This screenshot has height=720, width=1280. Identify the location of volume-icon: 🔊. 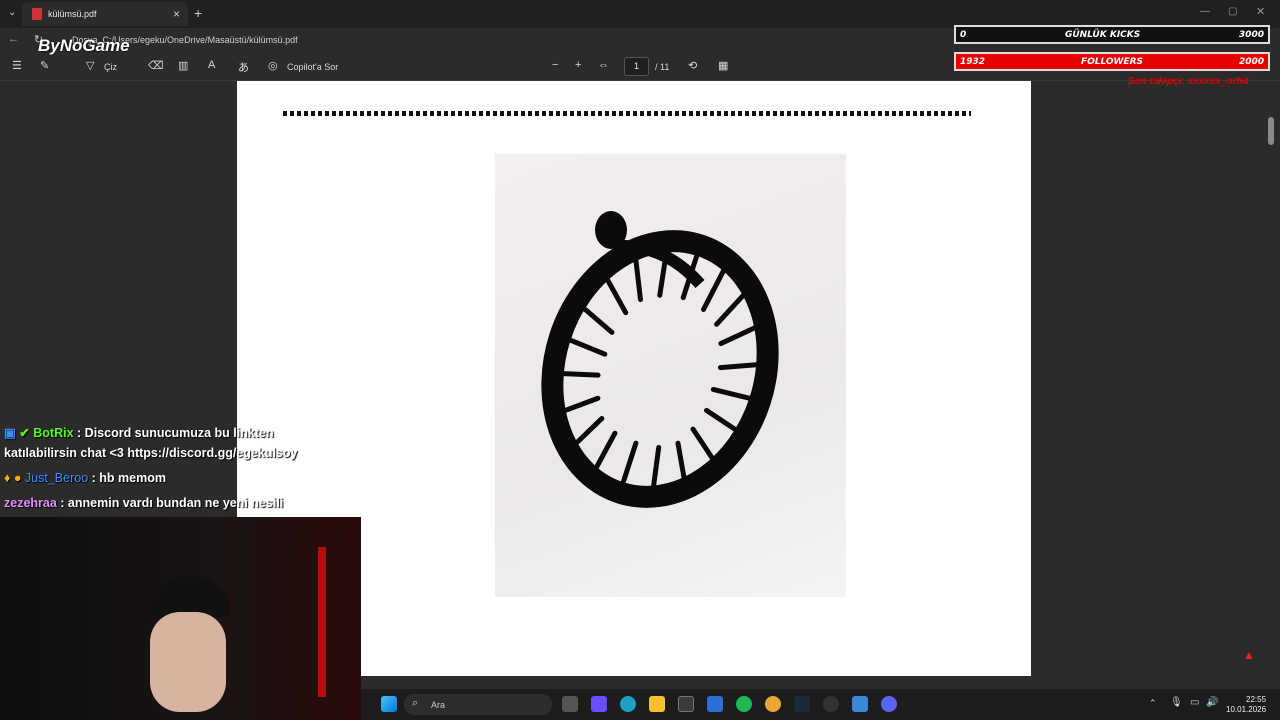
(1212, 702).